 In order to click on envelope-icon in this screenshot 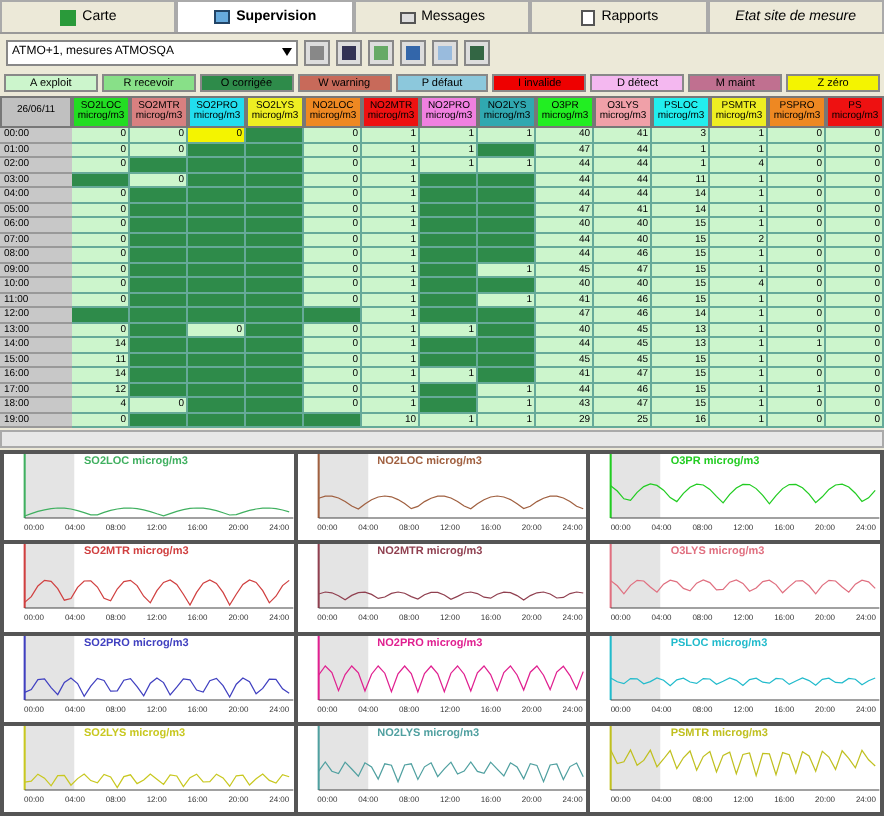, I will do `click(407, 17)`.